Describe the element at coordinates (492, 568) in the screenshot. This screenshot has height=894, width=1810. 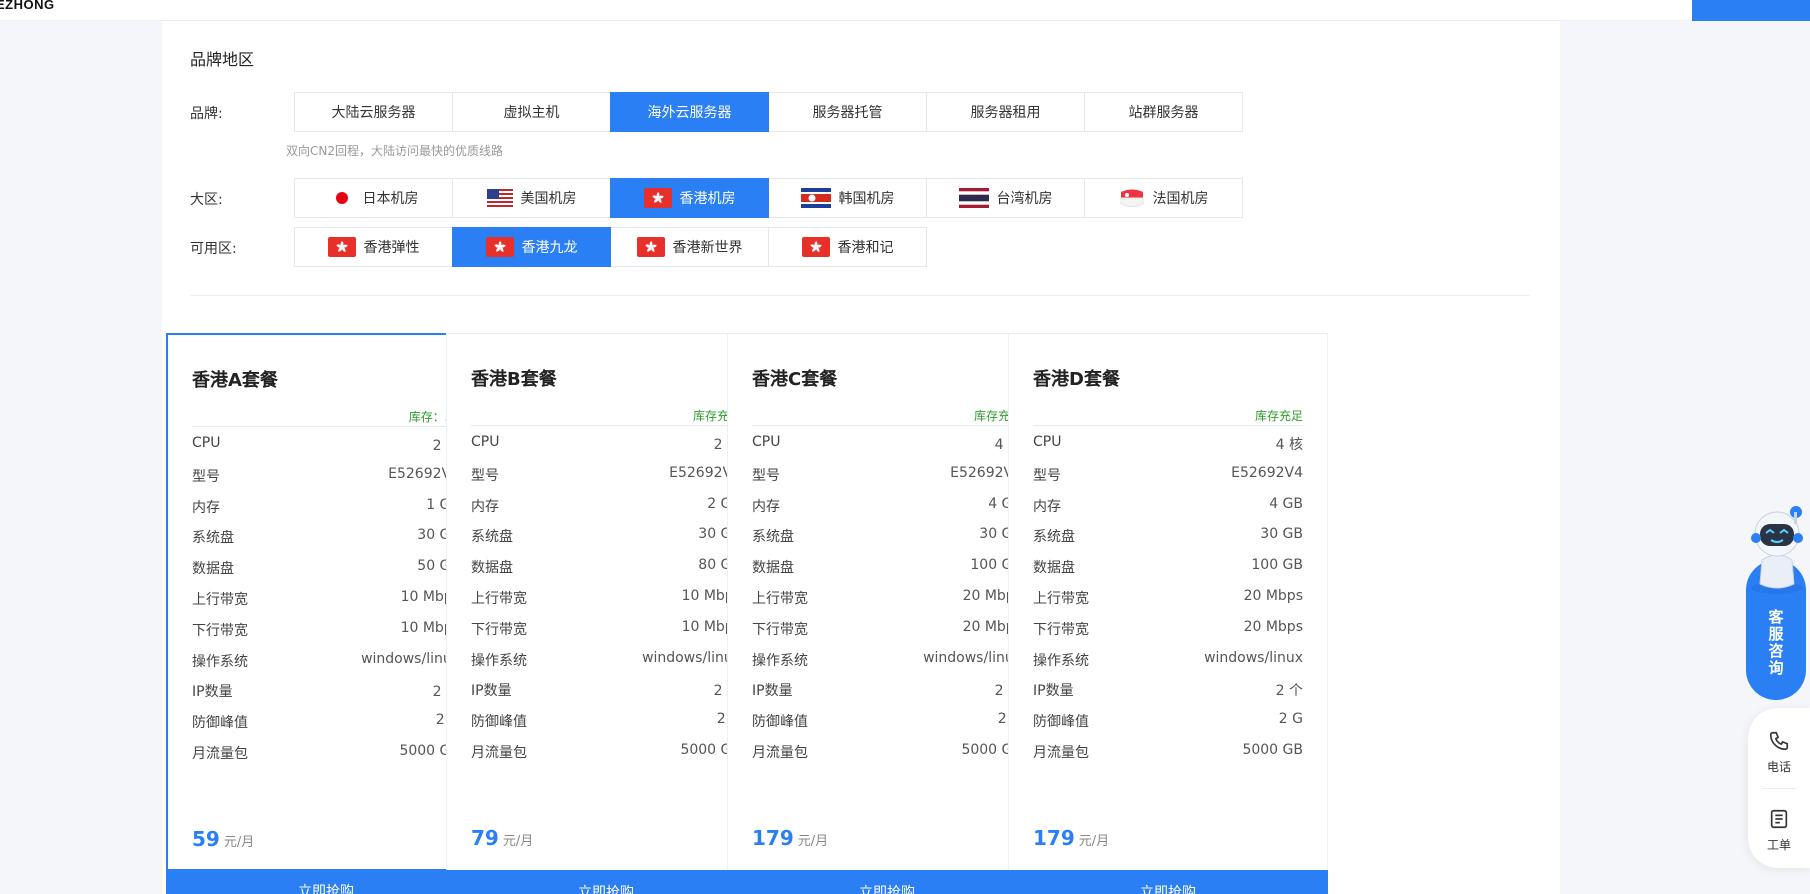
I see `spec-label: 数据盘` at that location.